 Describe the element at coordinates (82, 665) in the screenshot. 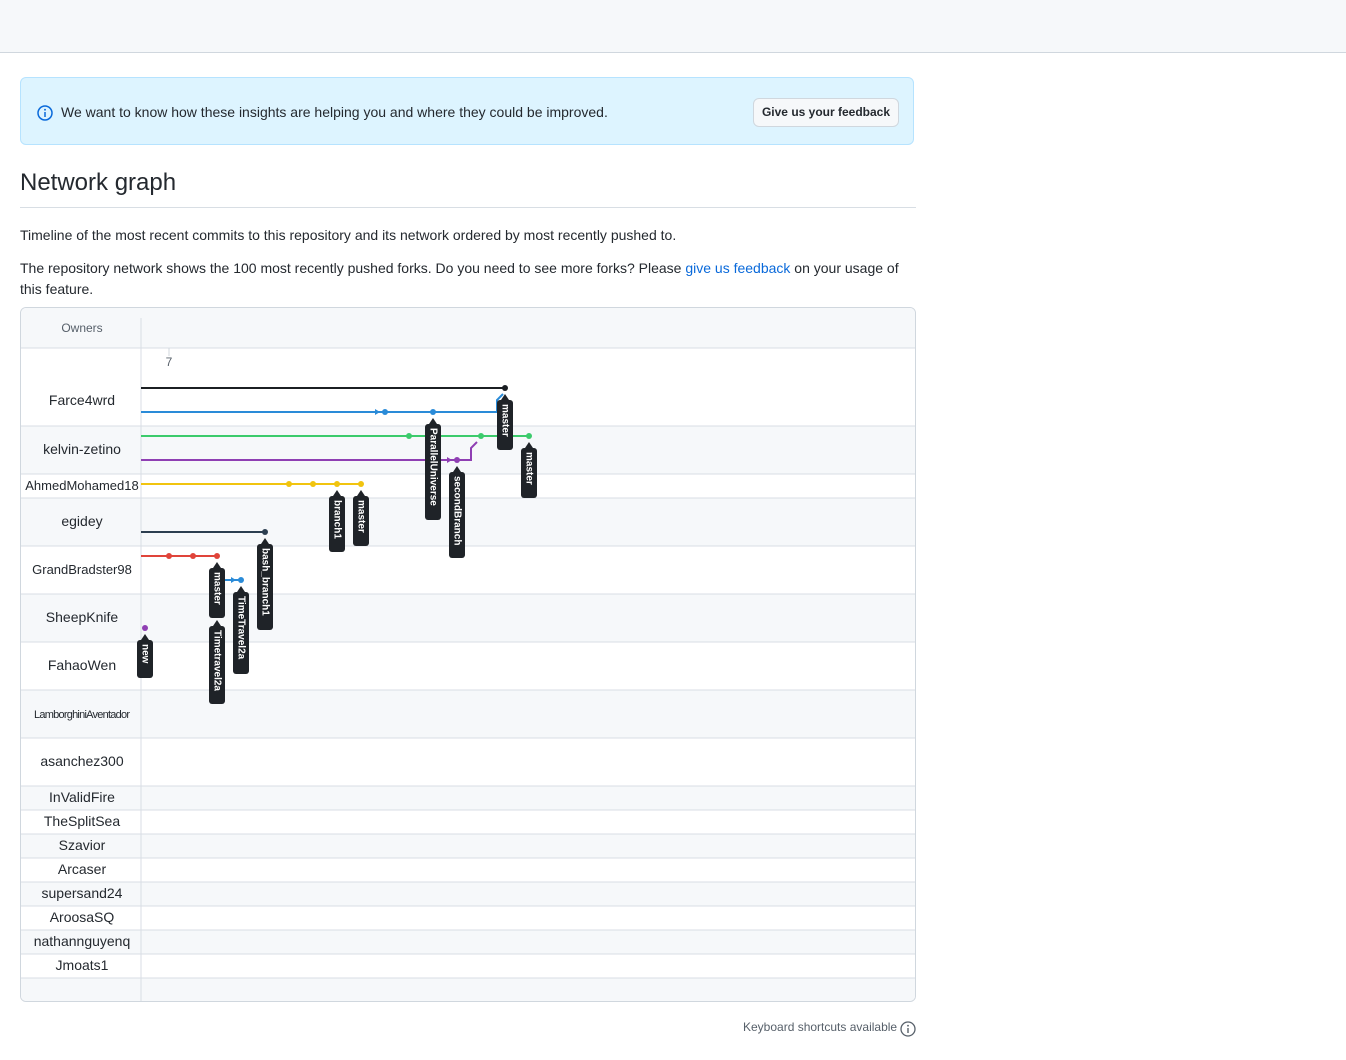

I see `owner-name: FahaoWen` at that location.